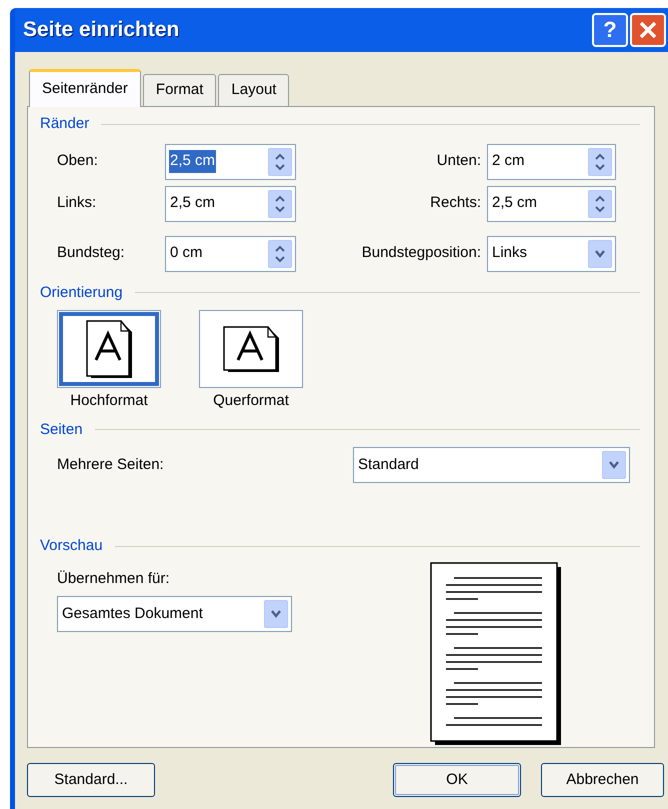 This screenshot has height=809, width=668. What do you see at coordinates (179, 90) in the screenshot?
I see `tab: Format` at bounding box center [179, 90].